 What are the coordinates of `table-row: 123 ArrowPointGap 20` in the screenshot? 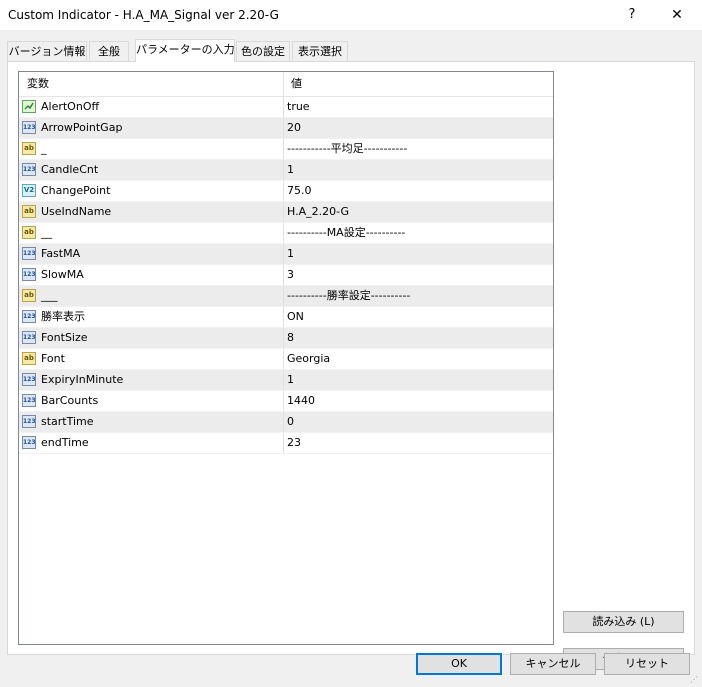 It's located at (286, 128).